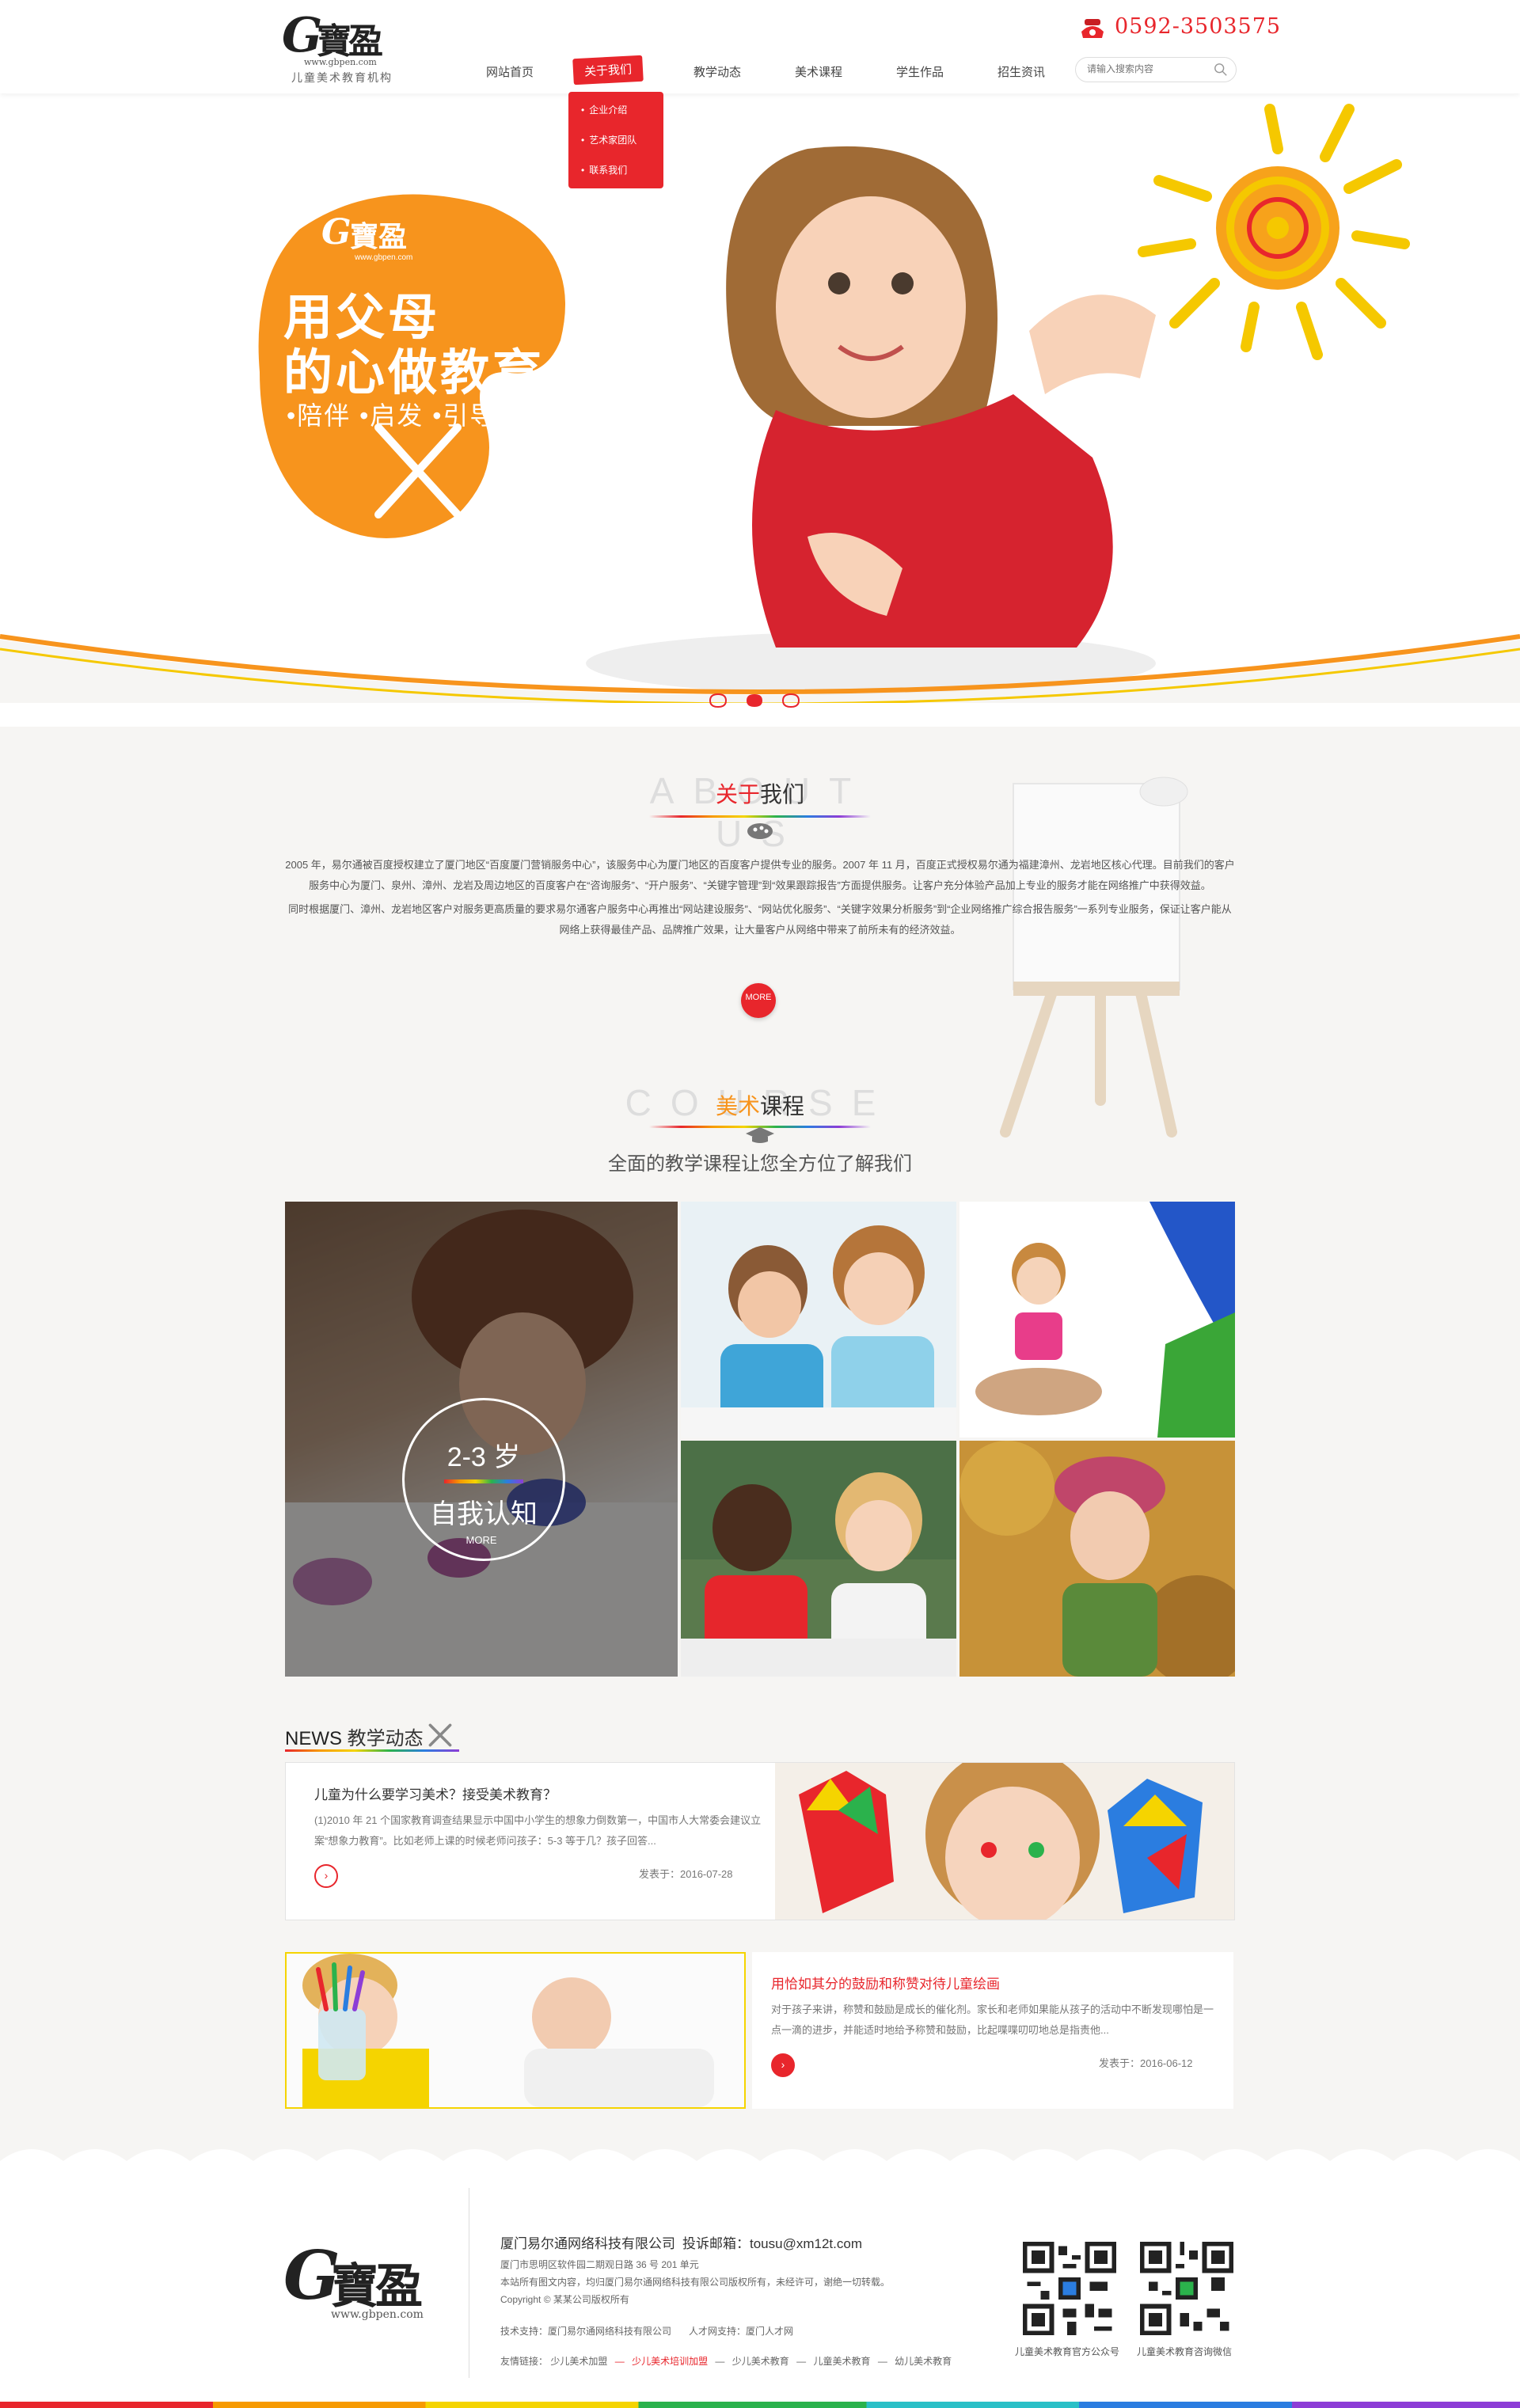  Describe the element at coordinates (585, 2331) in the screenshot. I see `footer-tech-support: 技术支持：厦门易尔通网络科技有限公司` at that location.